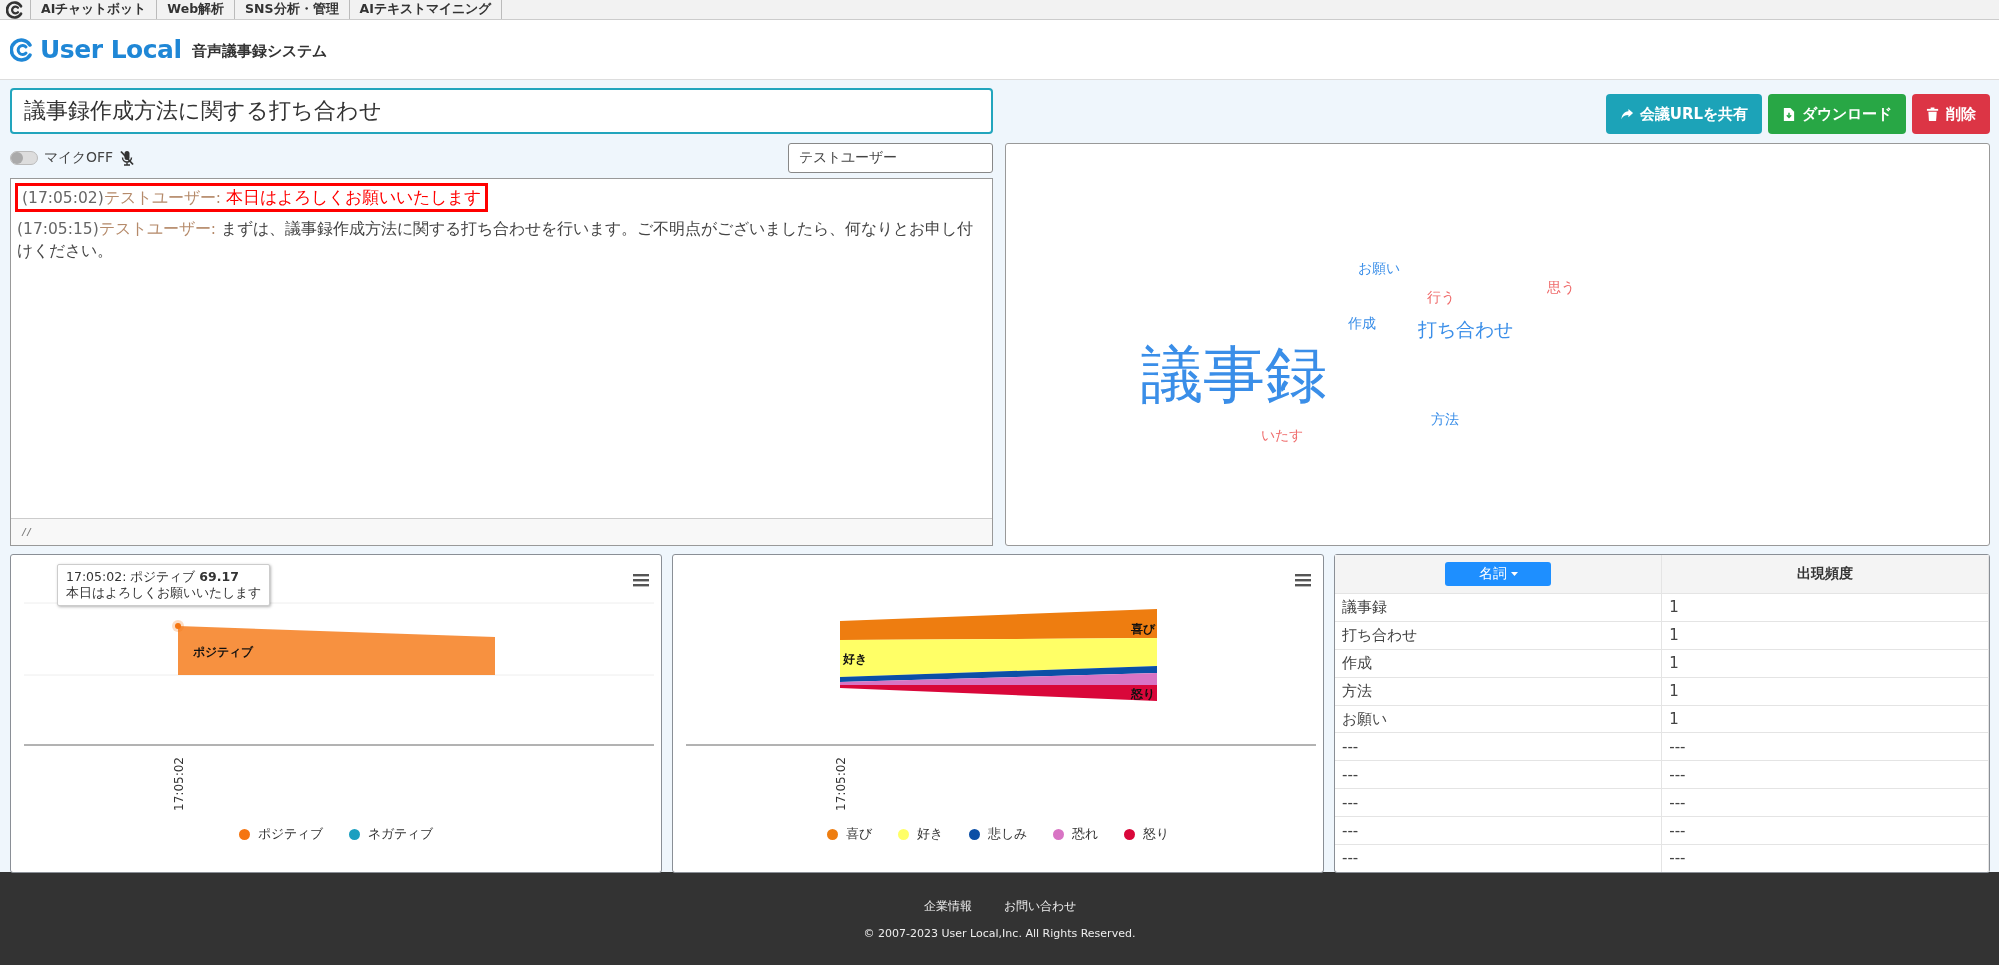 This screenshot has width=1999, height=977. I want to click on mic-status-label: マイクOFF, so click(79, 158).